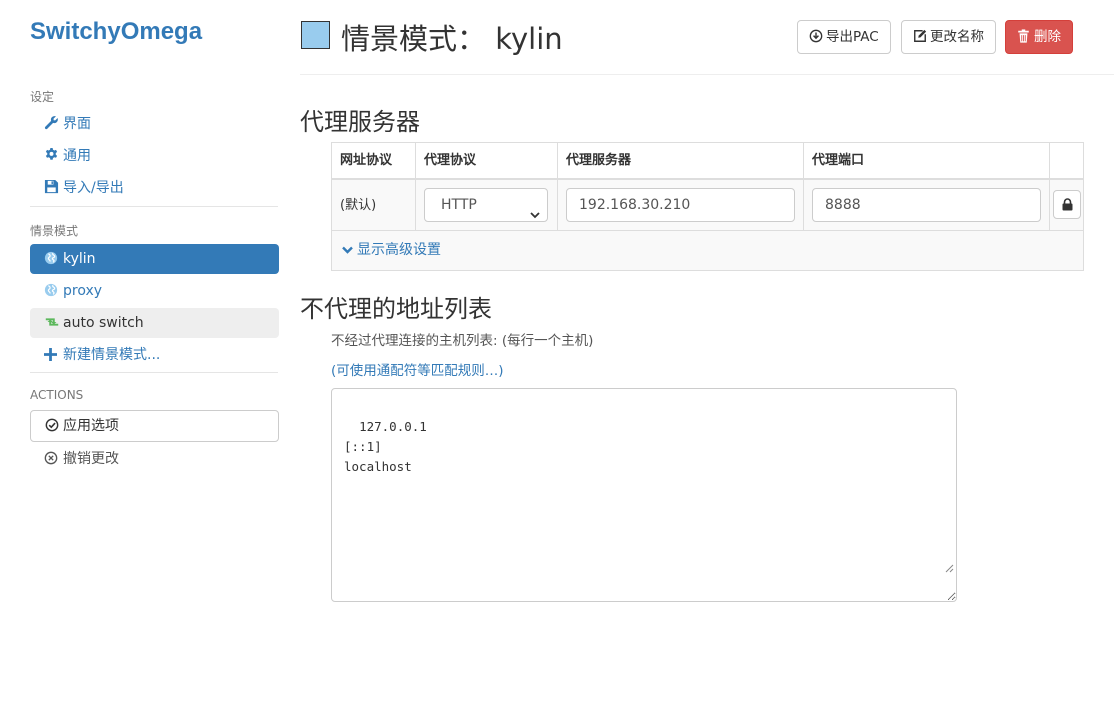 Image resolution: width=1114 pixels, height=701 pixels. I want to click on sidebar-item-interface: 界面, so click(154, 124).